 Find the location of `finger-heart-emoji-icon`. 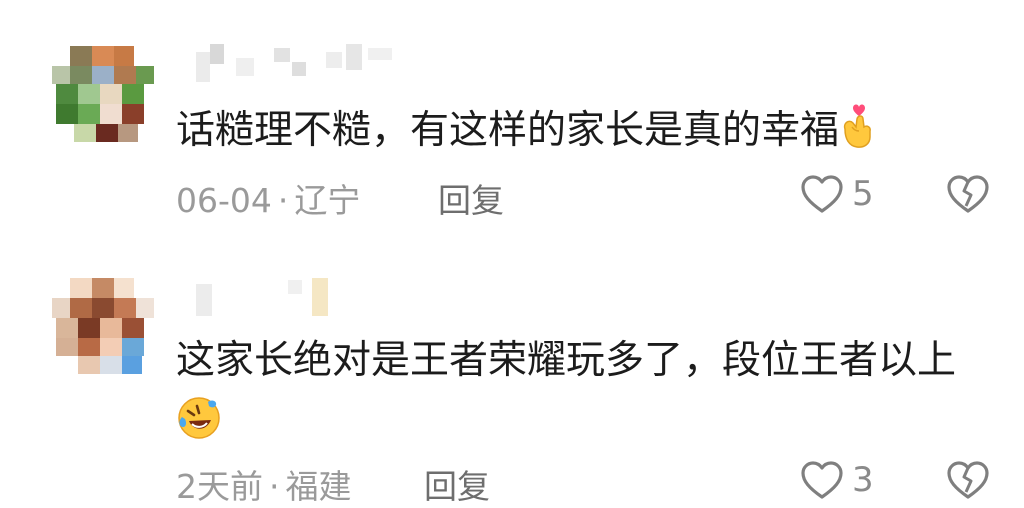

finger-heart-emoji-icon is located at coordinates (858, 135).